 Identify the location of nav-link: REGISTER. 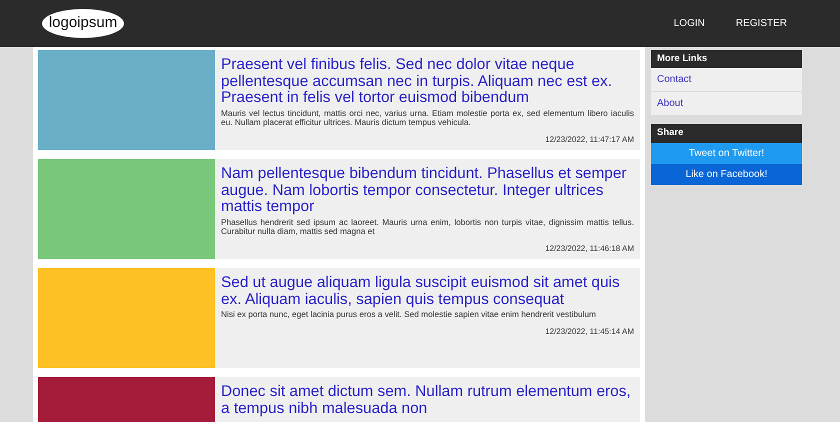
(761, 23).